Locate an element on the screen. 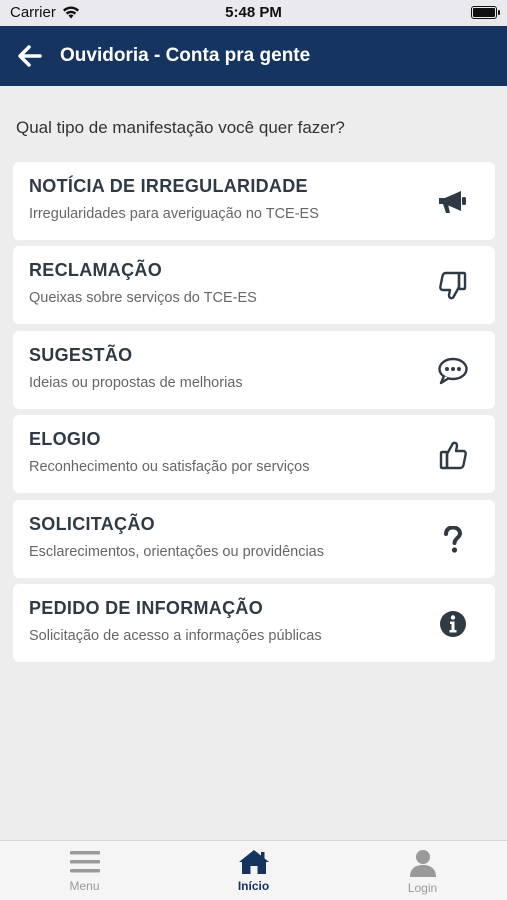 The width and height of the screenshot is (507, 900). option-subtitle: Ideias ou propostas de melhorias is located at coordinates (136, 382).